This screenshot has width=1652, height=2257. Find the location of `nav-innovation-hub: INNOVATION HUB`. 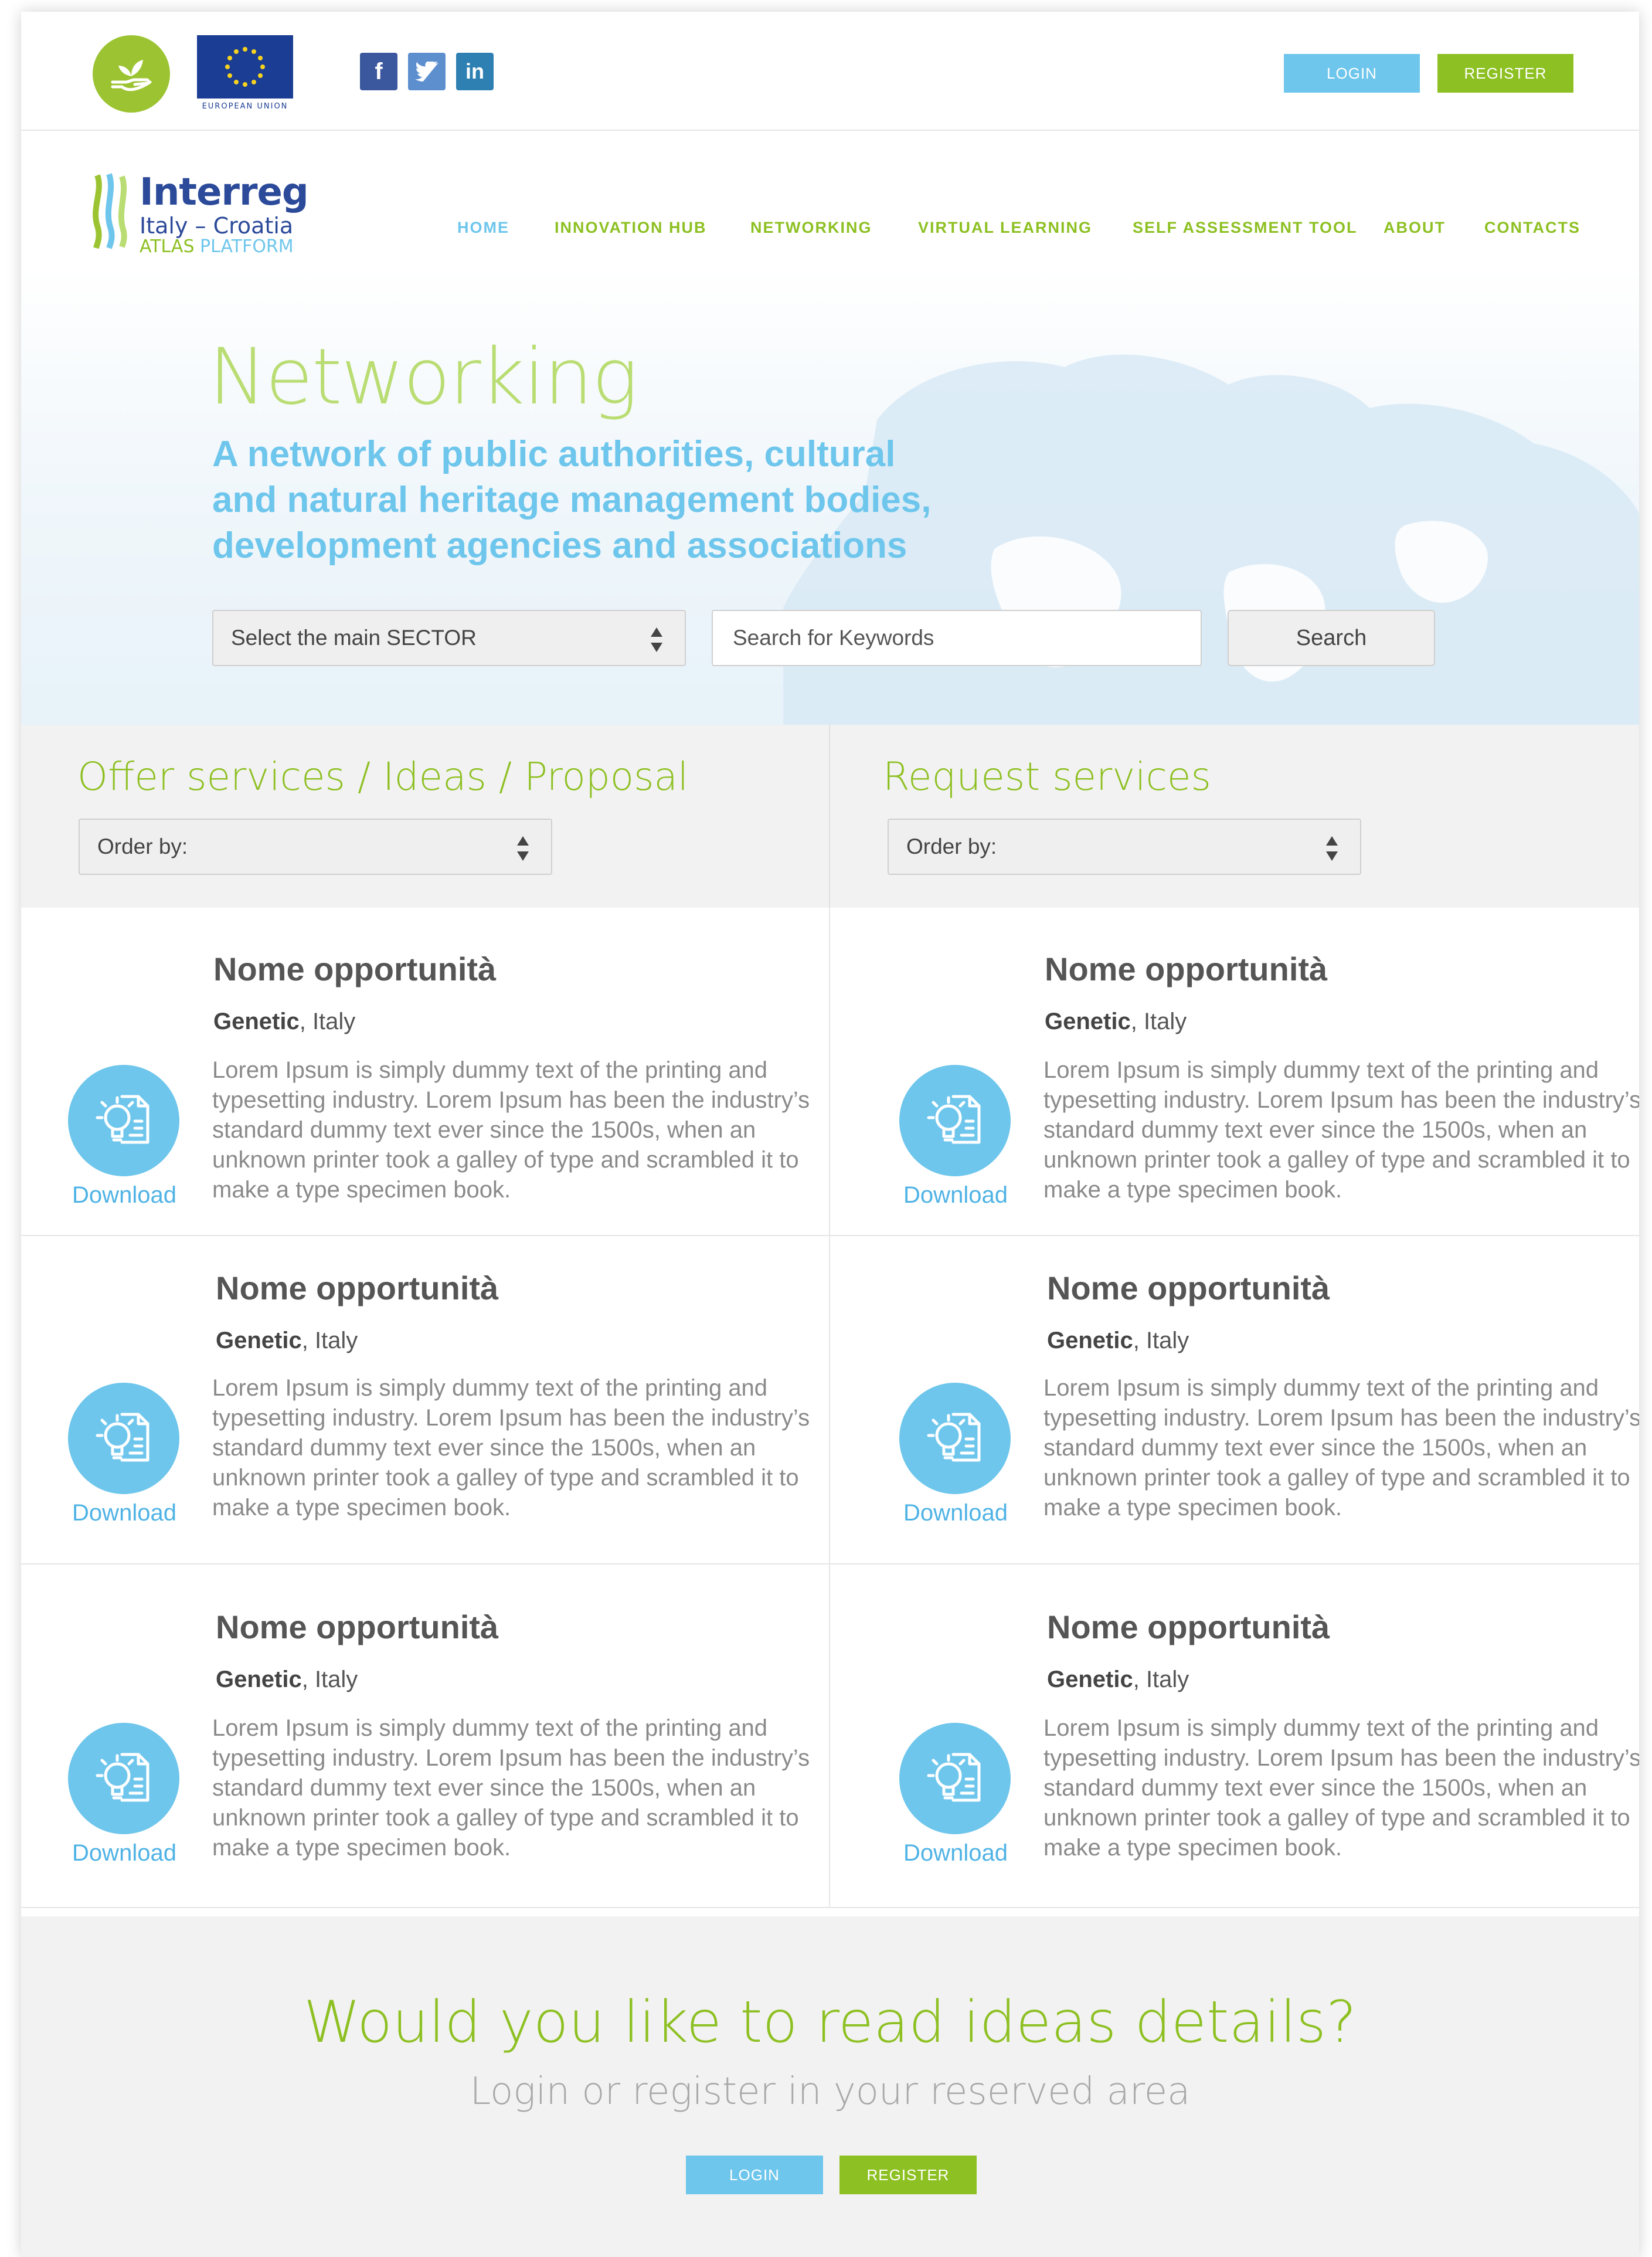

nav-innovation-hub: INNOVATION HUB is located at coordinates (631, 228).